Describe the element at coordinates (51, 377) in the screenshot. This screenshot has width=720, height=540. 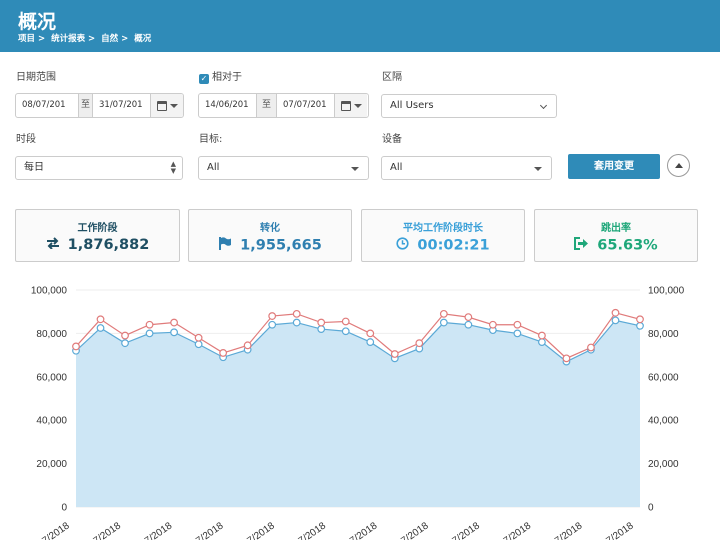
I see `y-tick-label-left: 60,000` at that location.